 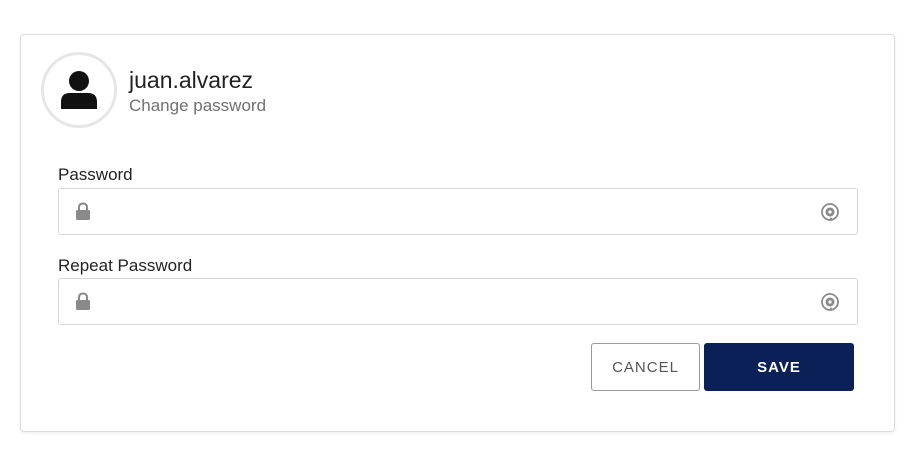 What do you see at coordinates (454, 301) in the screenshot?
I see `repeat-password-input` at bounding box center [454, 301].